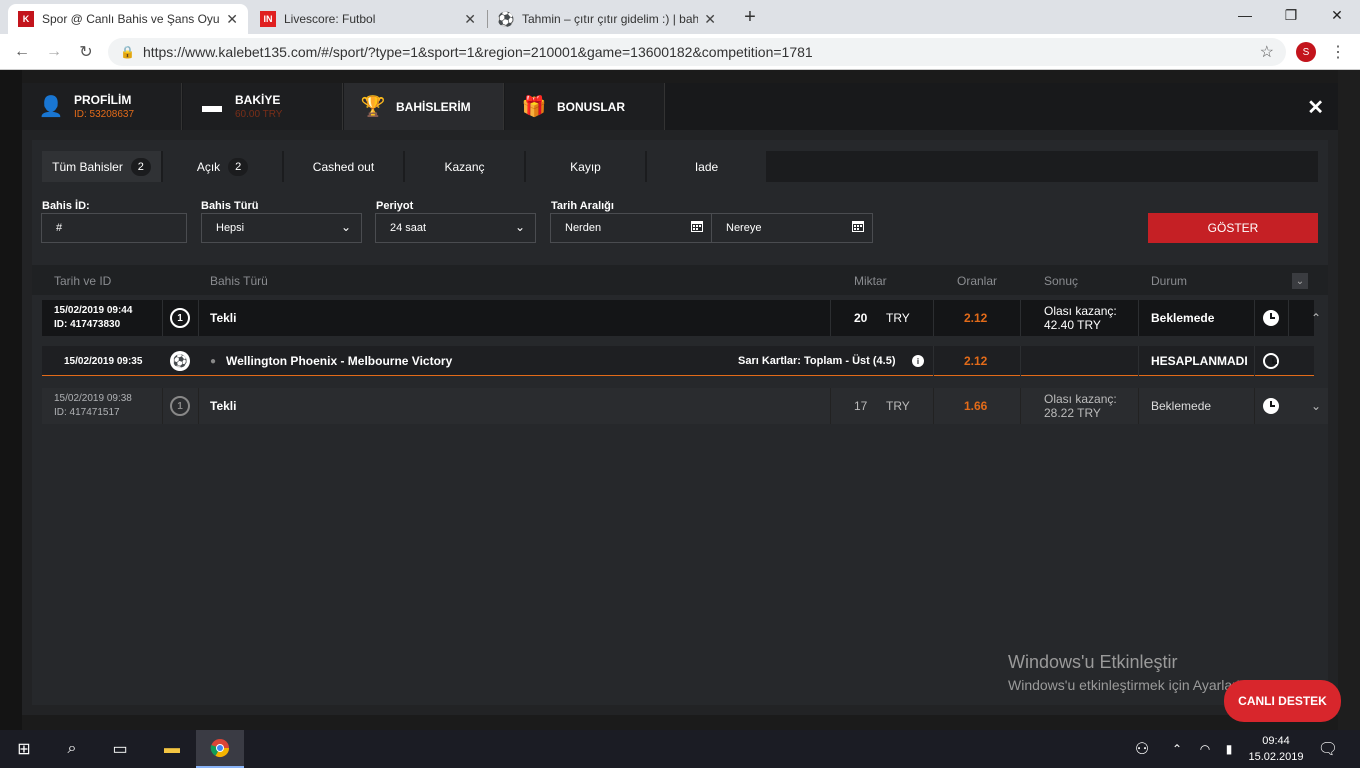 The height and width of the screenshot is (768, 1360). Describe the element at coordinates (24, 749) in the screenshot. I see `windows-start-icon: ⊞` at that location.